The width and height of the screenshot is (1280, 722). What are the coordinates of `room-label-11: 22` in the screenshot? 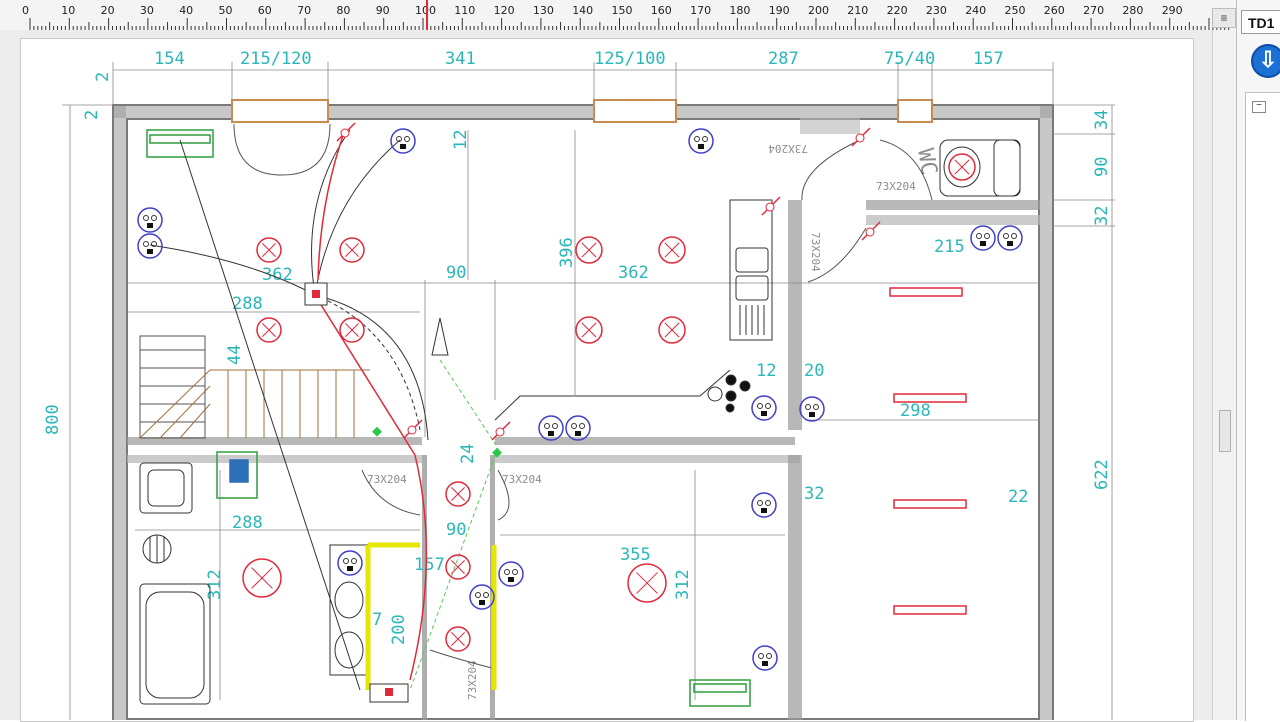 It's located at (1018, 497).